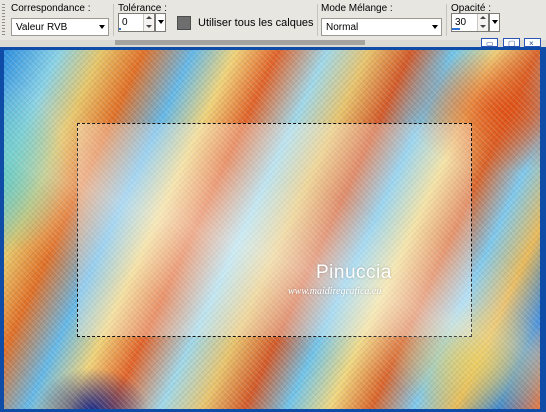  I want to click on opacity-dropdown-button, so click(494, 22).